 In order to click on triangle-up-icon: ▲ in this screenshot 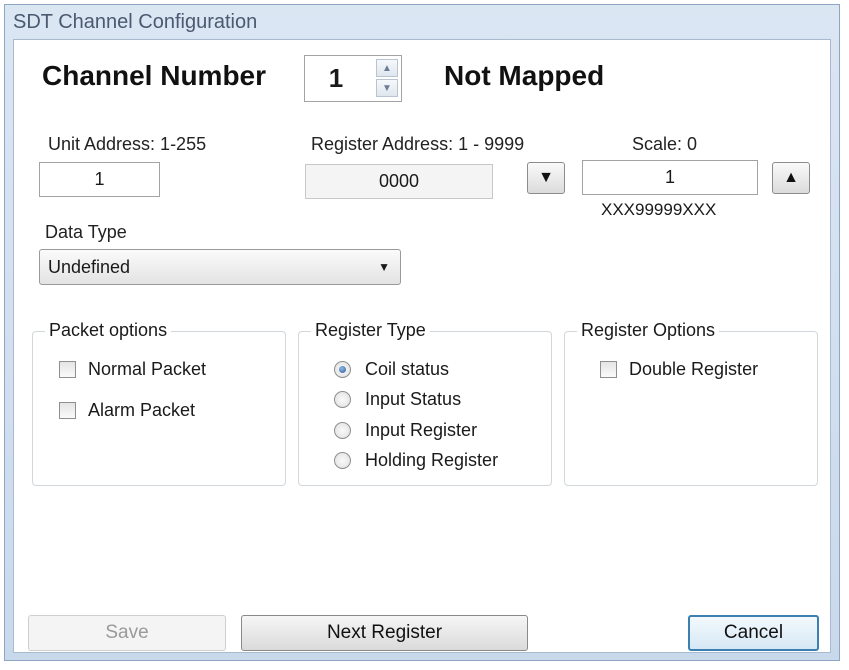, I will do `click(791, 177)`.